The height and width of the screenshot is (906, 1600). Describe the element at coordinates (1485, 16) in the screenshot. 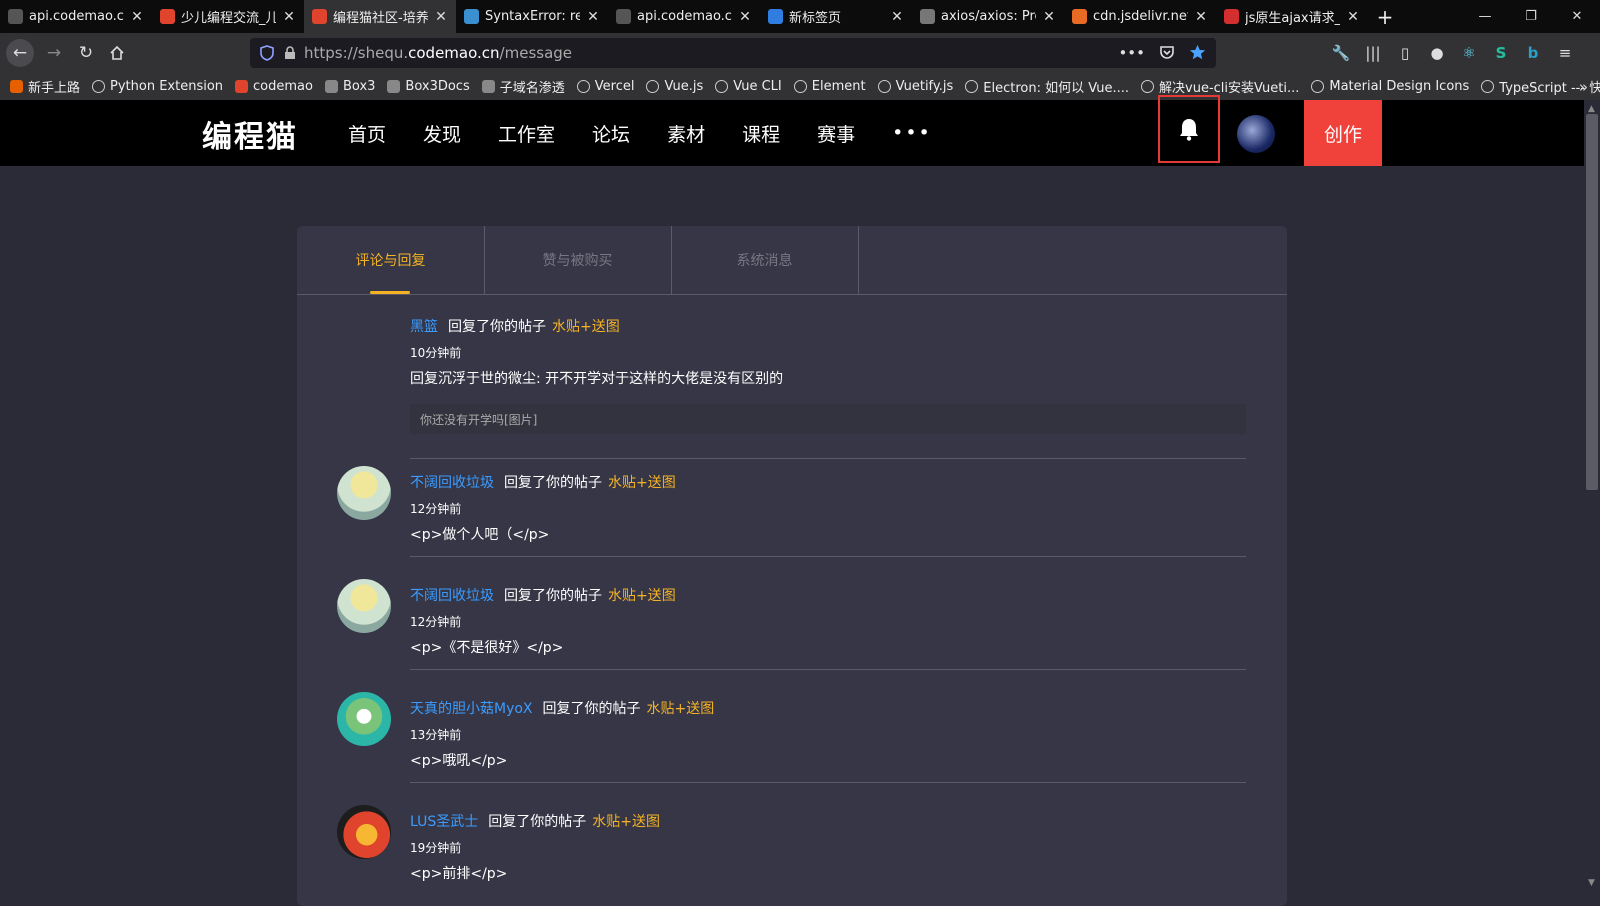

I see `minimize-button: —` at that location.